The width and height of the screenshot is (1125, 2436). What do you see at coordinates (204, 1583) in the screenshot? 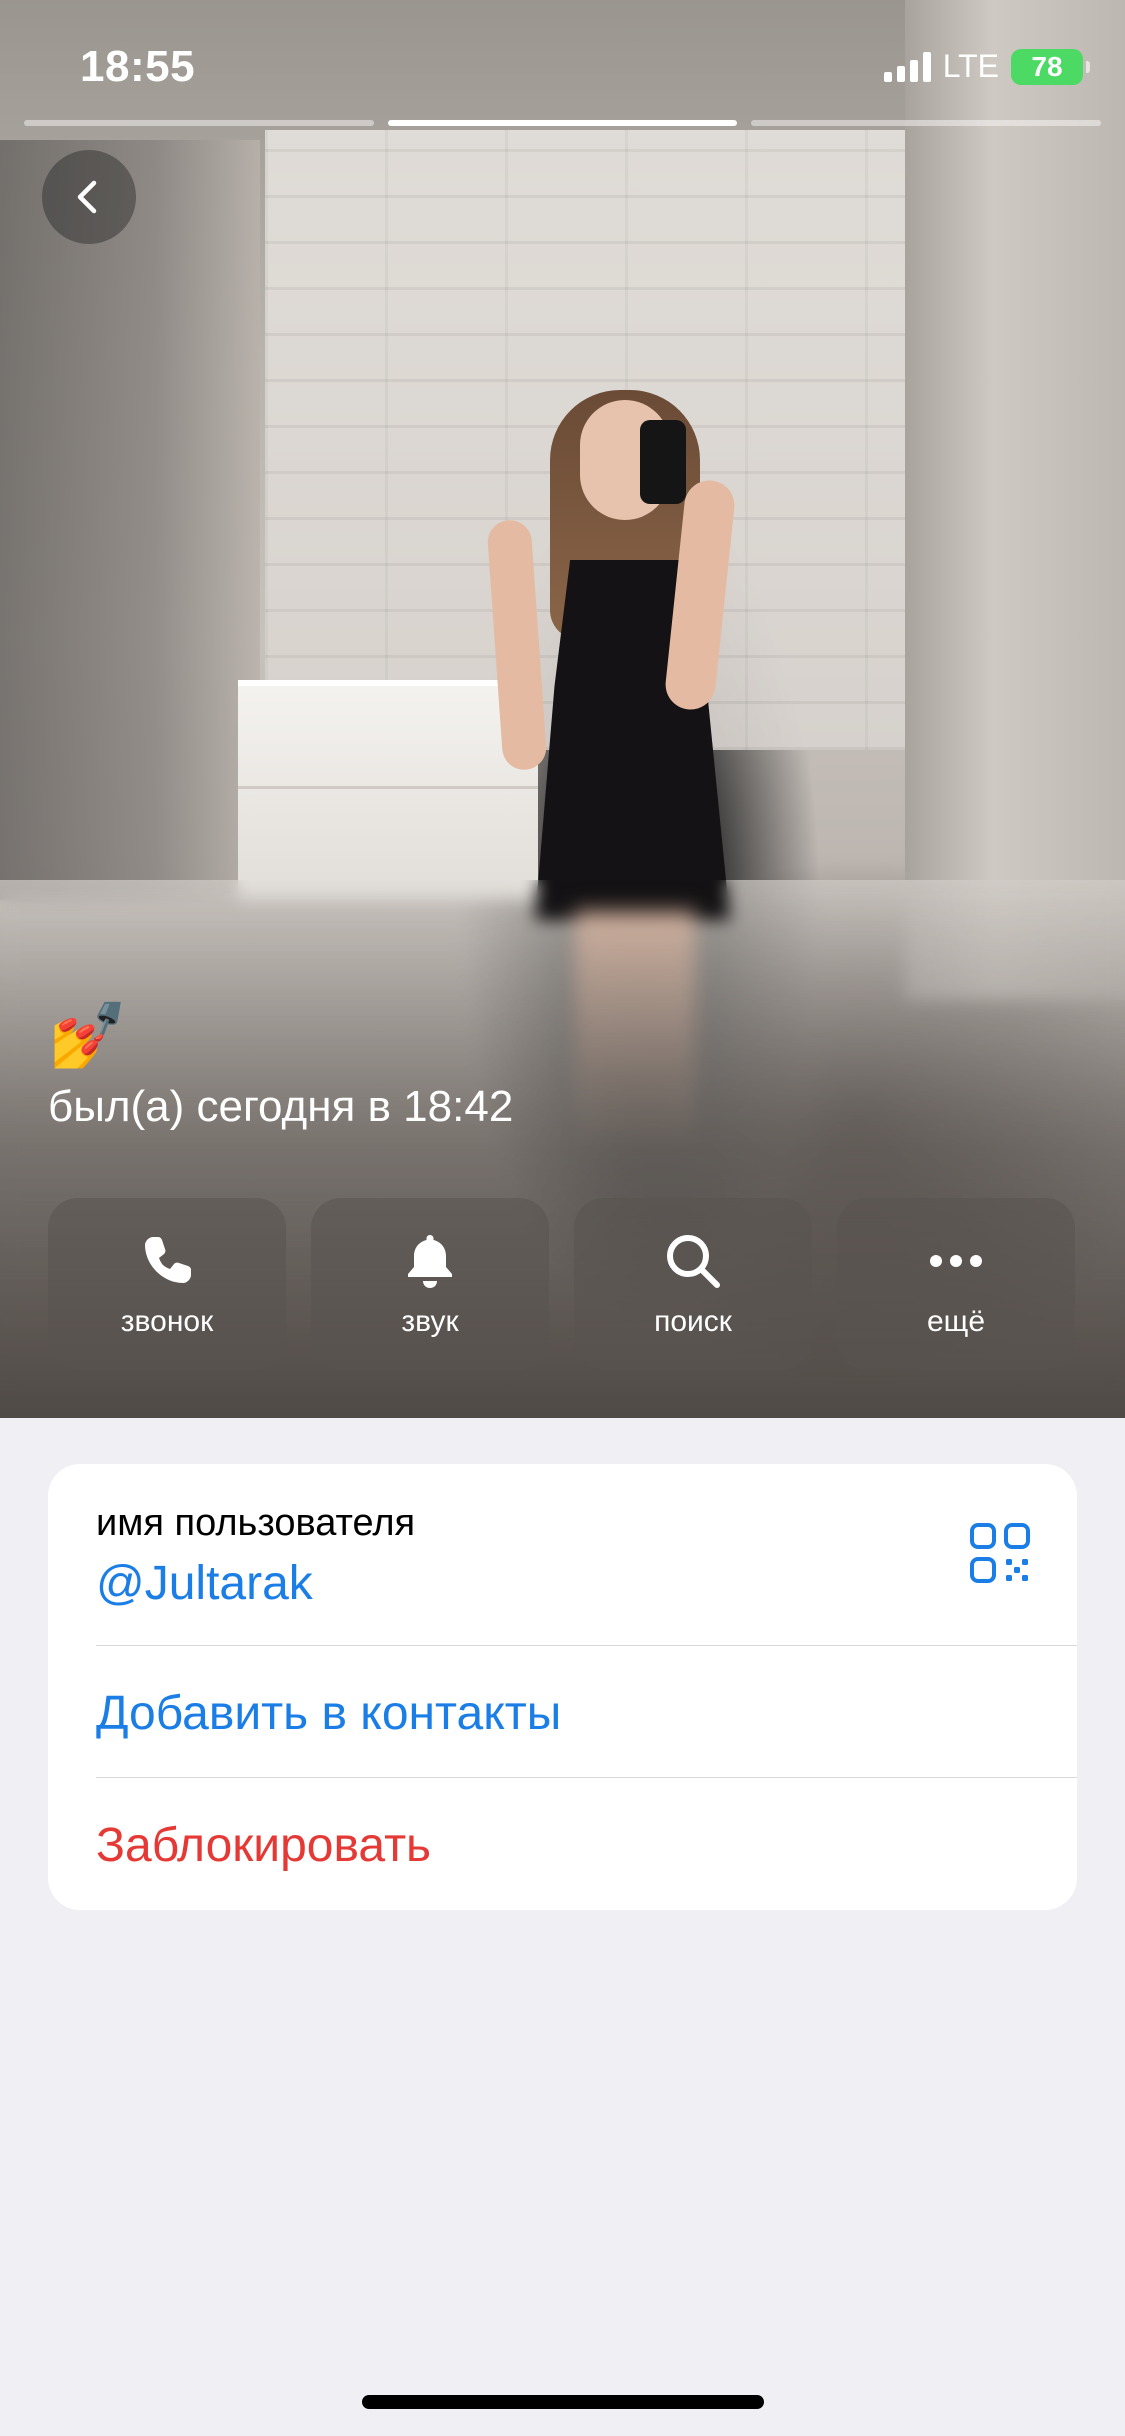
I see `username-value: @Jultarak` at bounding box center [204, 1583].